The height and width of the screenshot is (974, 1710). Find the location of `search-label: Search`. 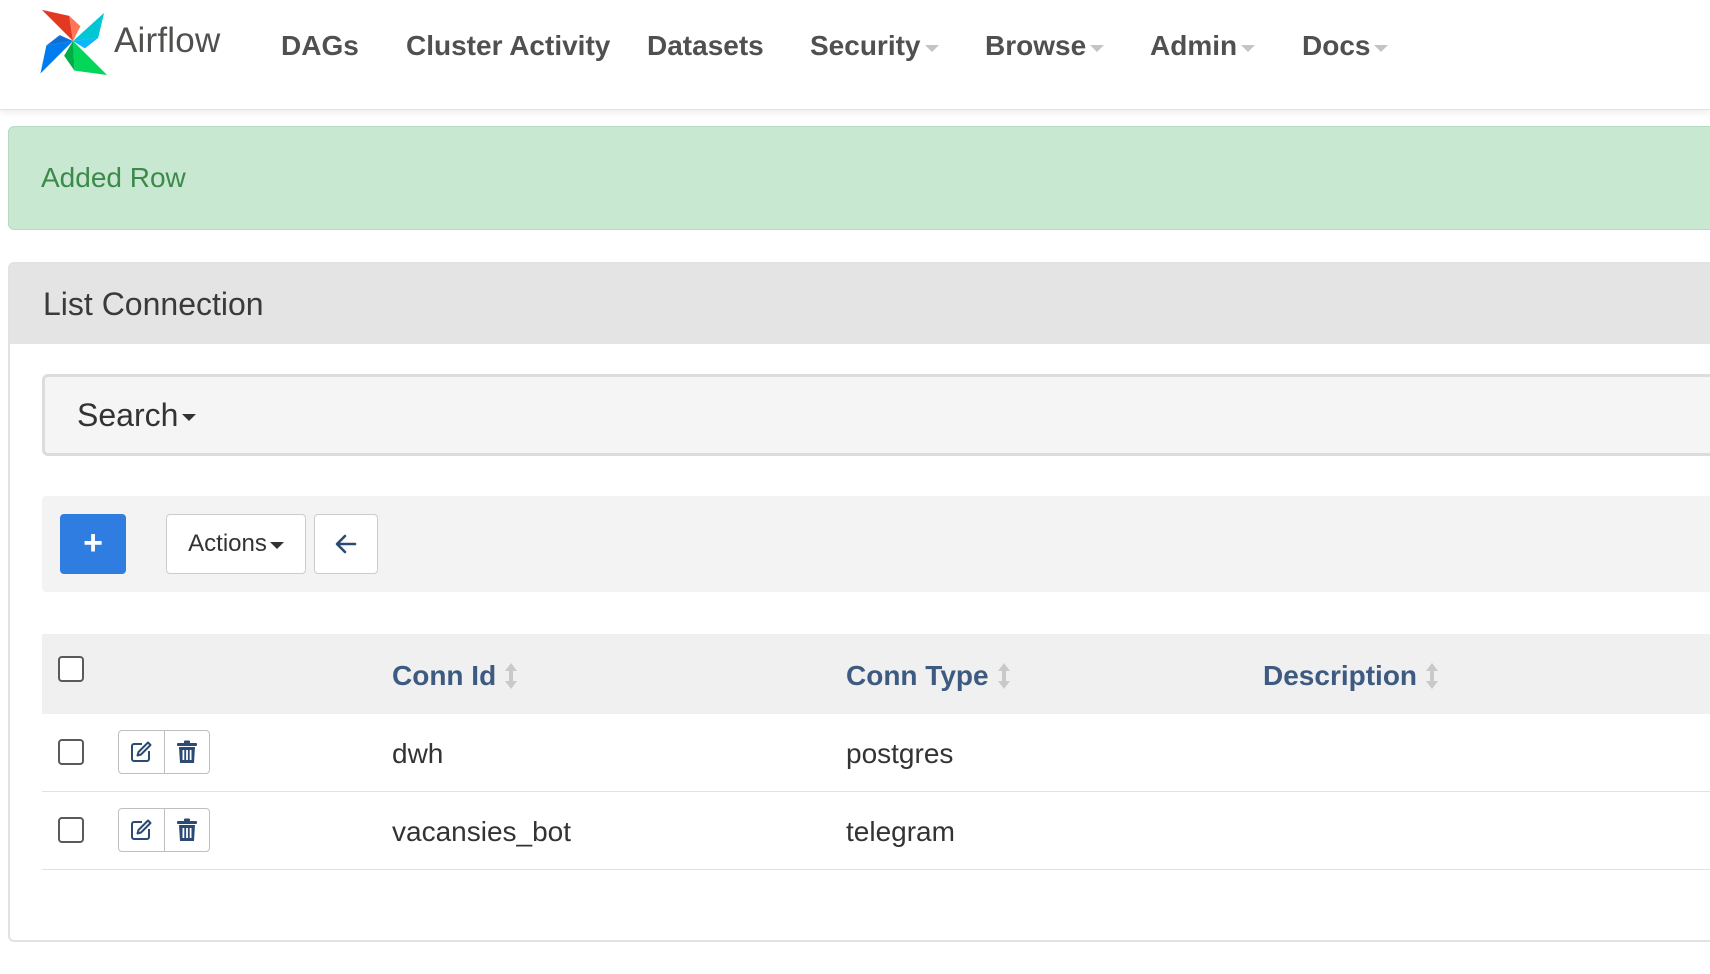

search-label: Search is located at coordinates (128, 414).